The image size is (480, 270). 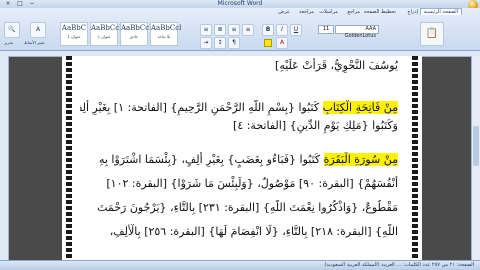 What do you see at coordinates (360, 159) in the screenshot?
I see `highlighted-heading: مِنْ سُورَةِ الْبَقَرَةِ` at bounding box center [360, 159].